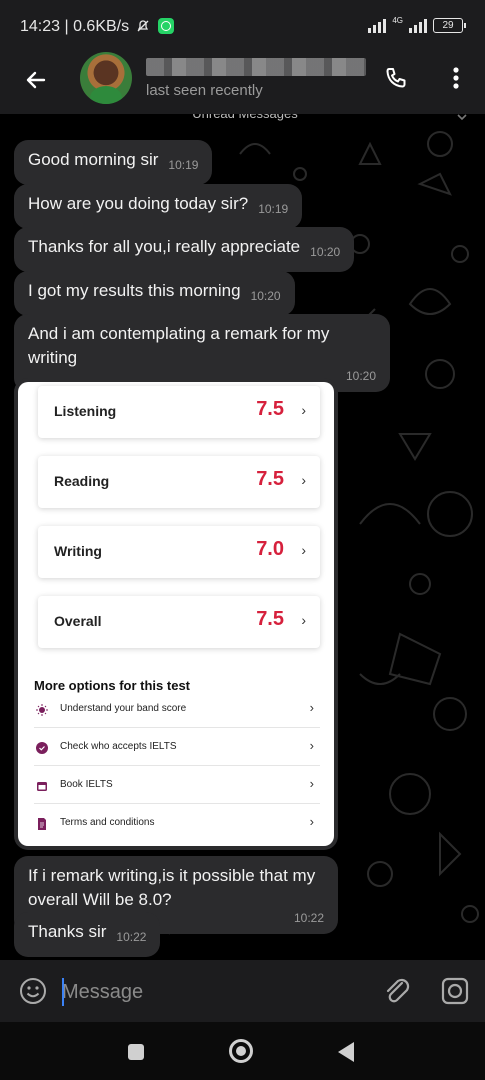 The image size is (485, 1080). What do you see at coordinates (377, 25) in the screenshot?
I see `signal-icon` at bounding box center [377, 25].